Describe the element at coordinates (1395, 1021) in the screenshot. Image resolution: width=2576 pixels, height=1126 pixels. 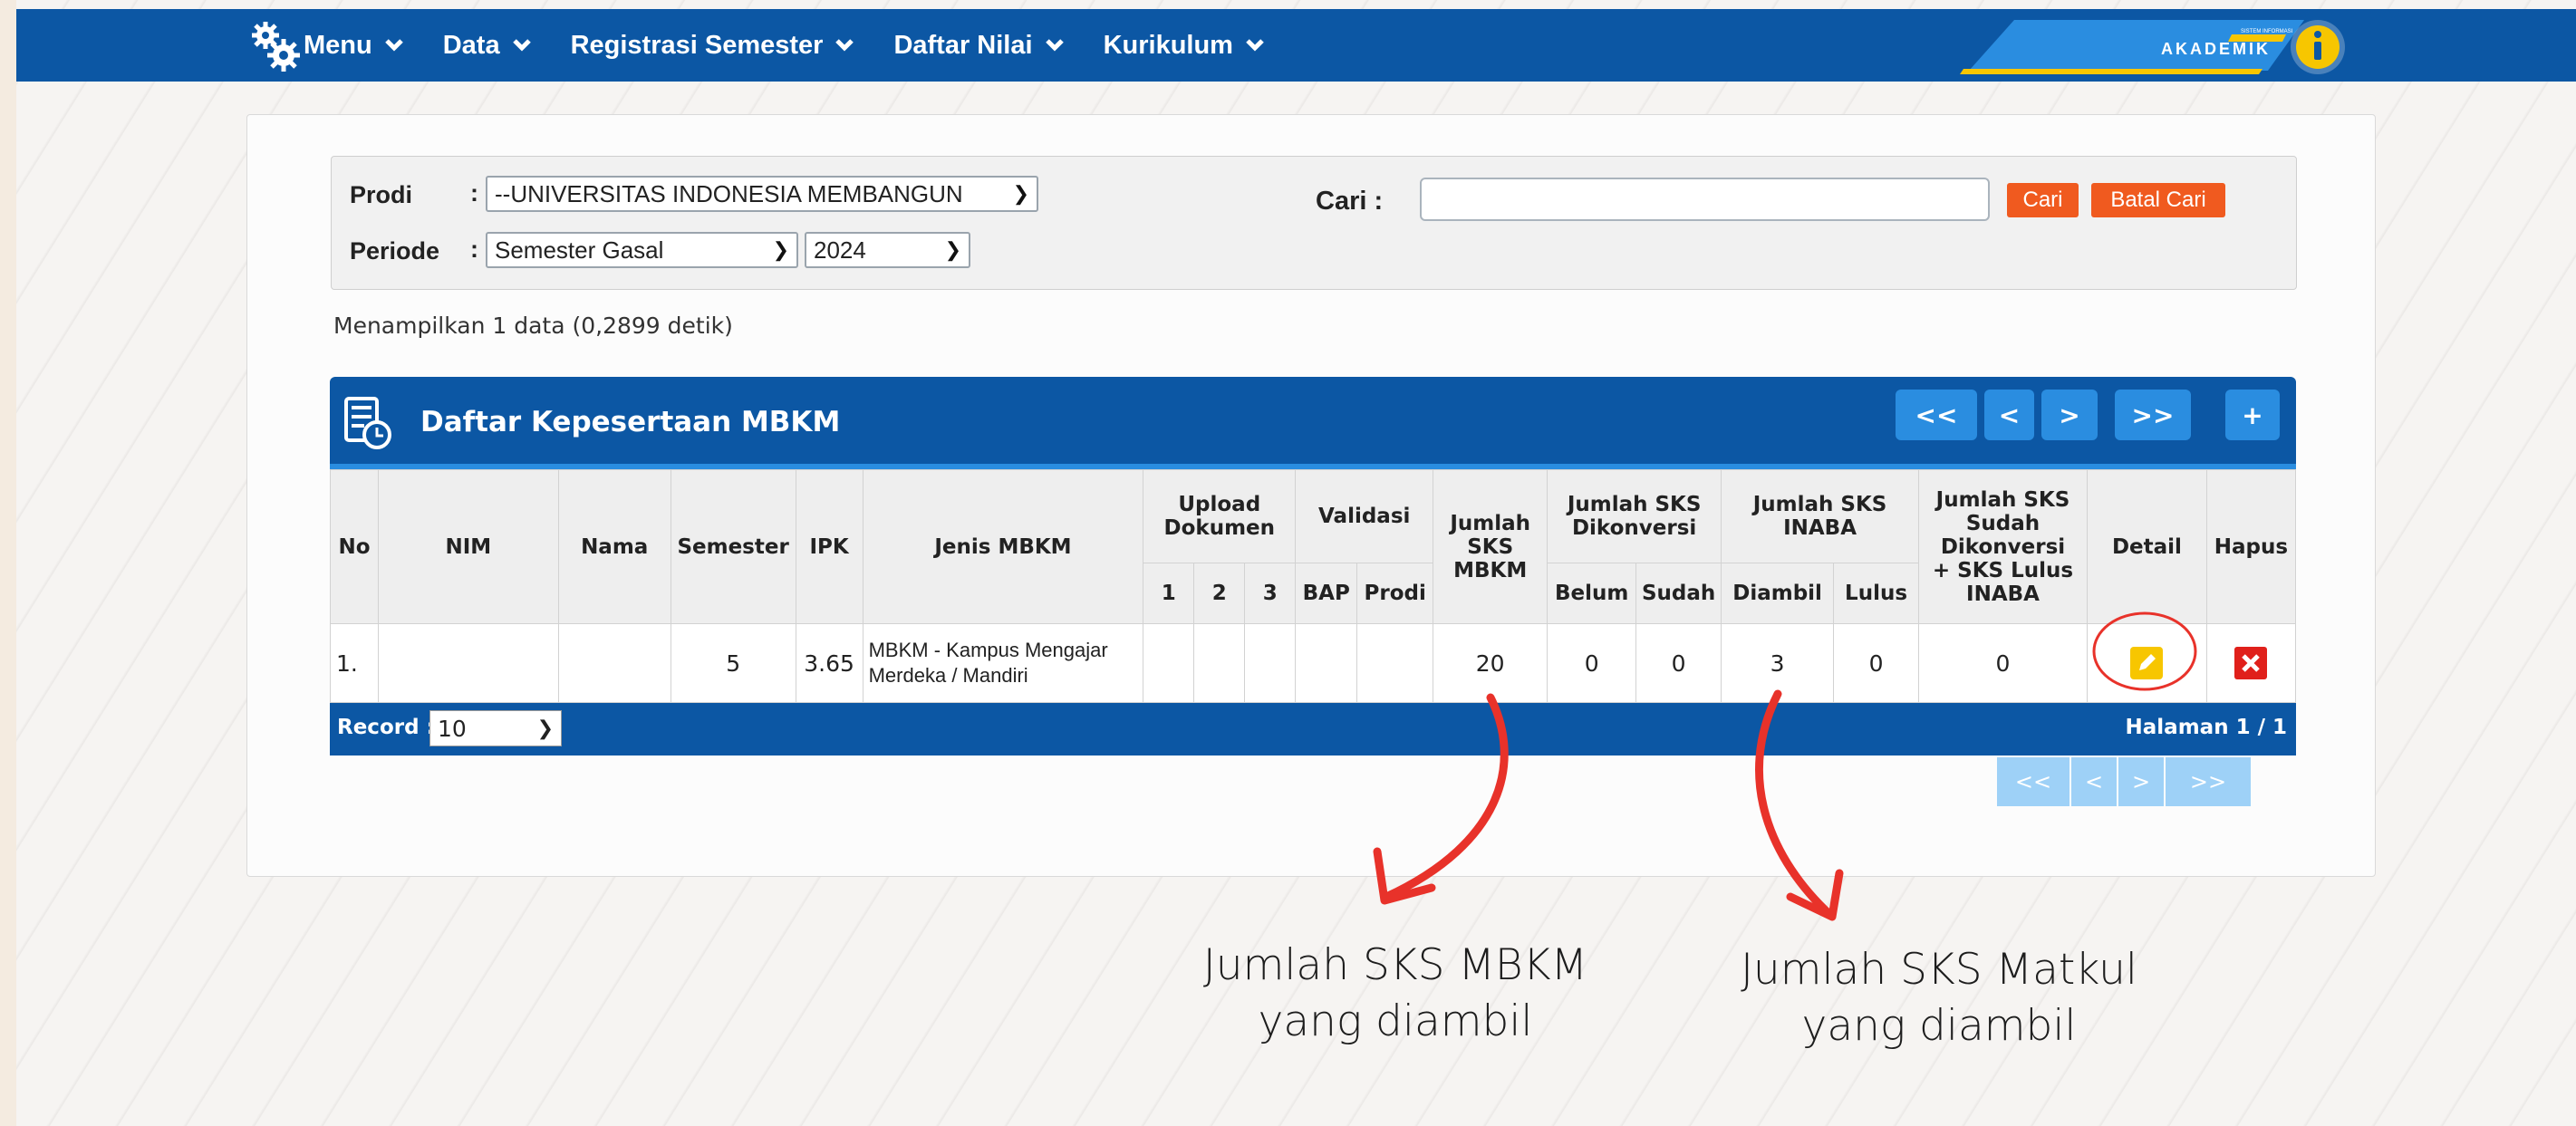
I see `annotation-left-line2: yang diambil` at that location.